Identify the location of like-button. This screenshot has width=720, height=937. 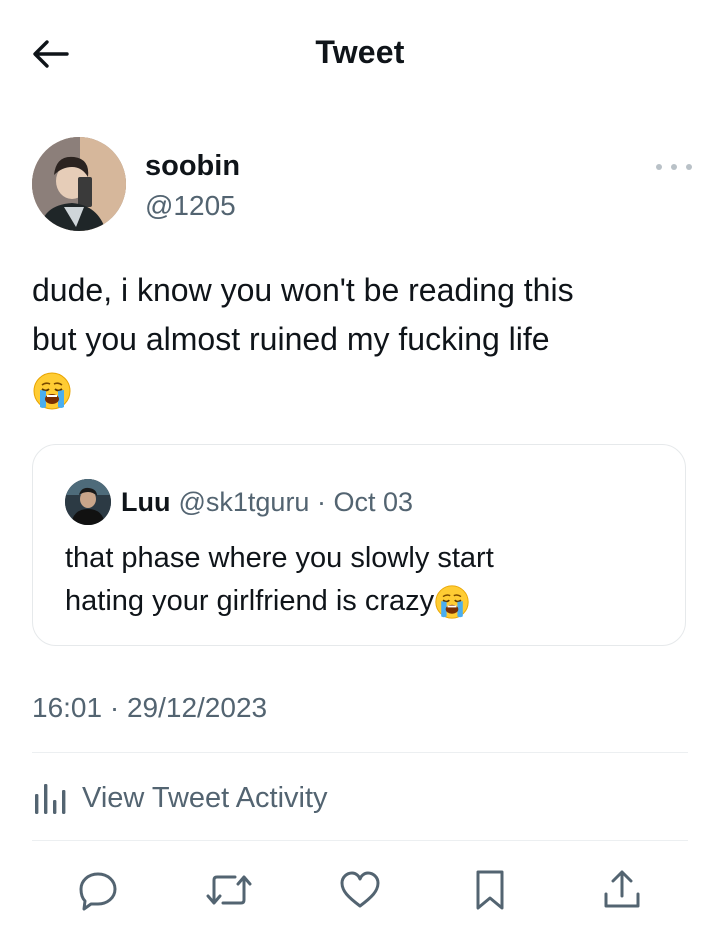
(360, 890).